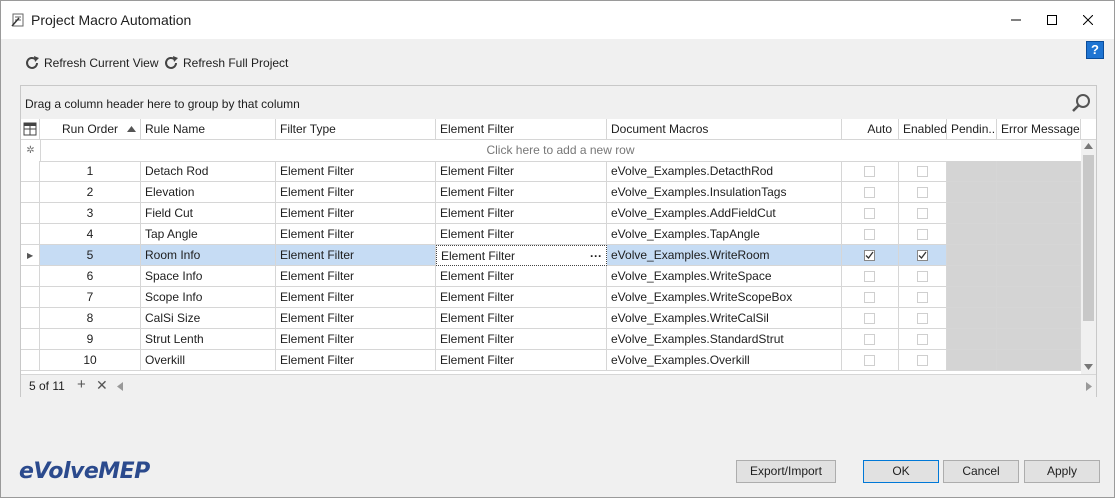  Describe the element at coordinates (208, 192) in the screenshot. I see `rule-name-cell: Elevation` at that location.